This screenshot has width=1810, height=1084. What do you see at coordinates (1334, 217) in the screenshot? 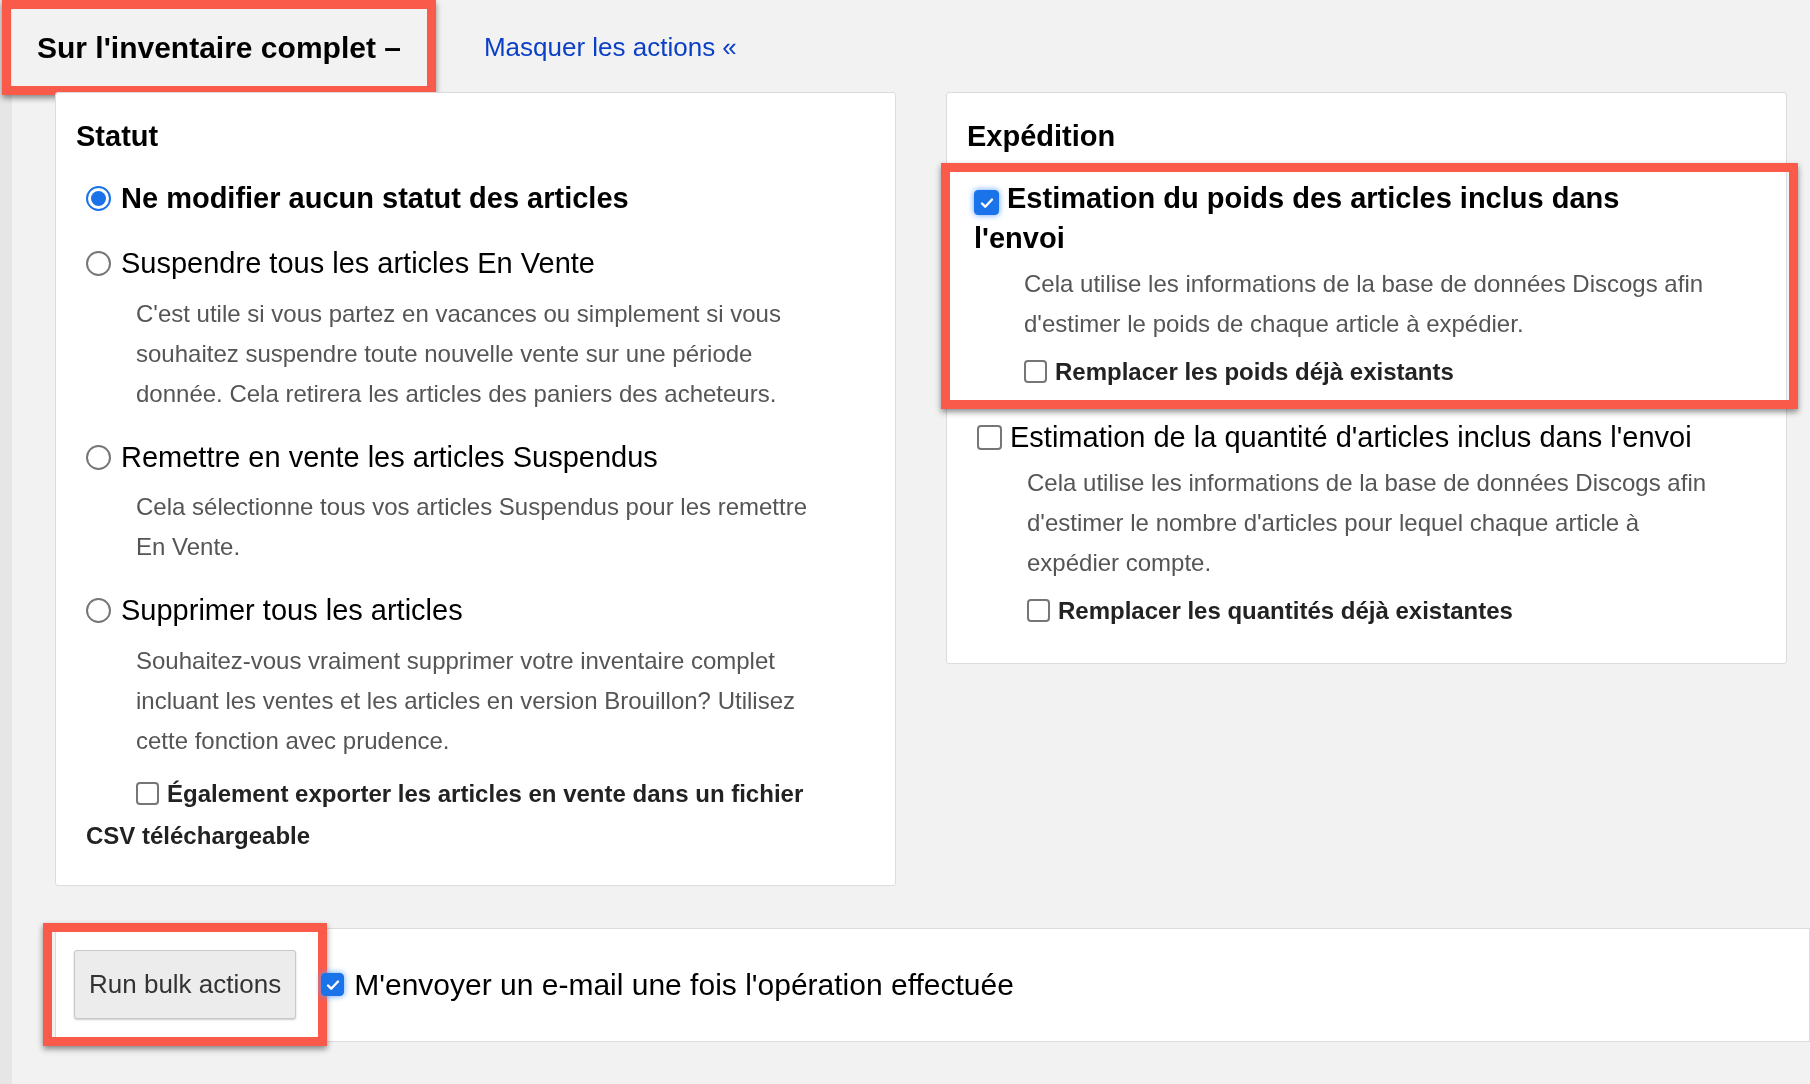
I see `checkbox-option: Estimation du poids des articles inclus dans l'envoi` at bounding box center [1334, 217].